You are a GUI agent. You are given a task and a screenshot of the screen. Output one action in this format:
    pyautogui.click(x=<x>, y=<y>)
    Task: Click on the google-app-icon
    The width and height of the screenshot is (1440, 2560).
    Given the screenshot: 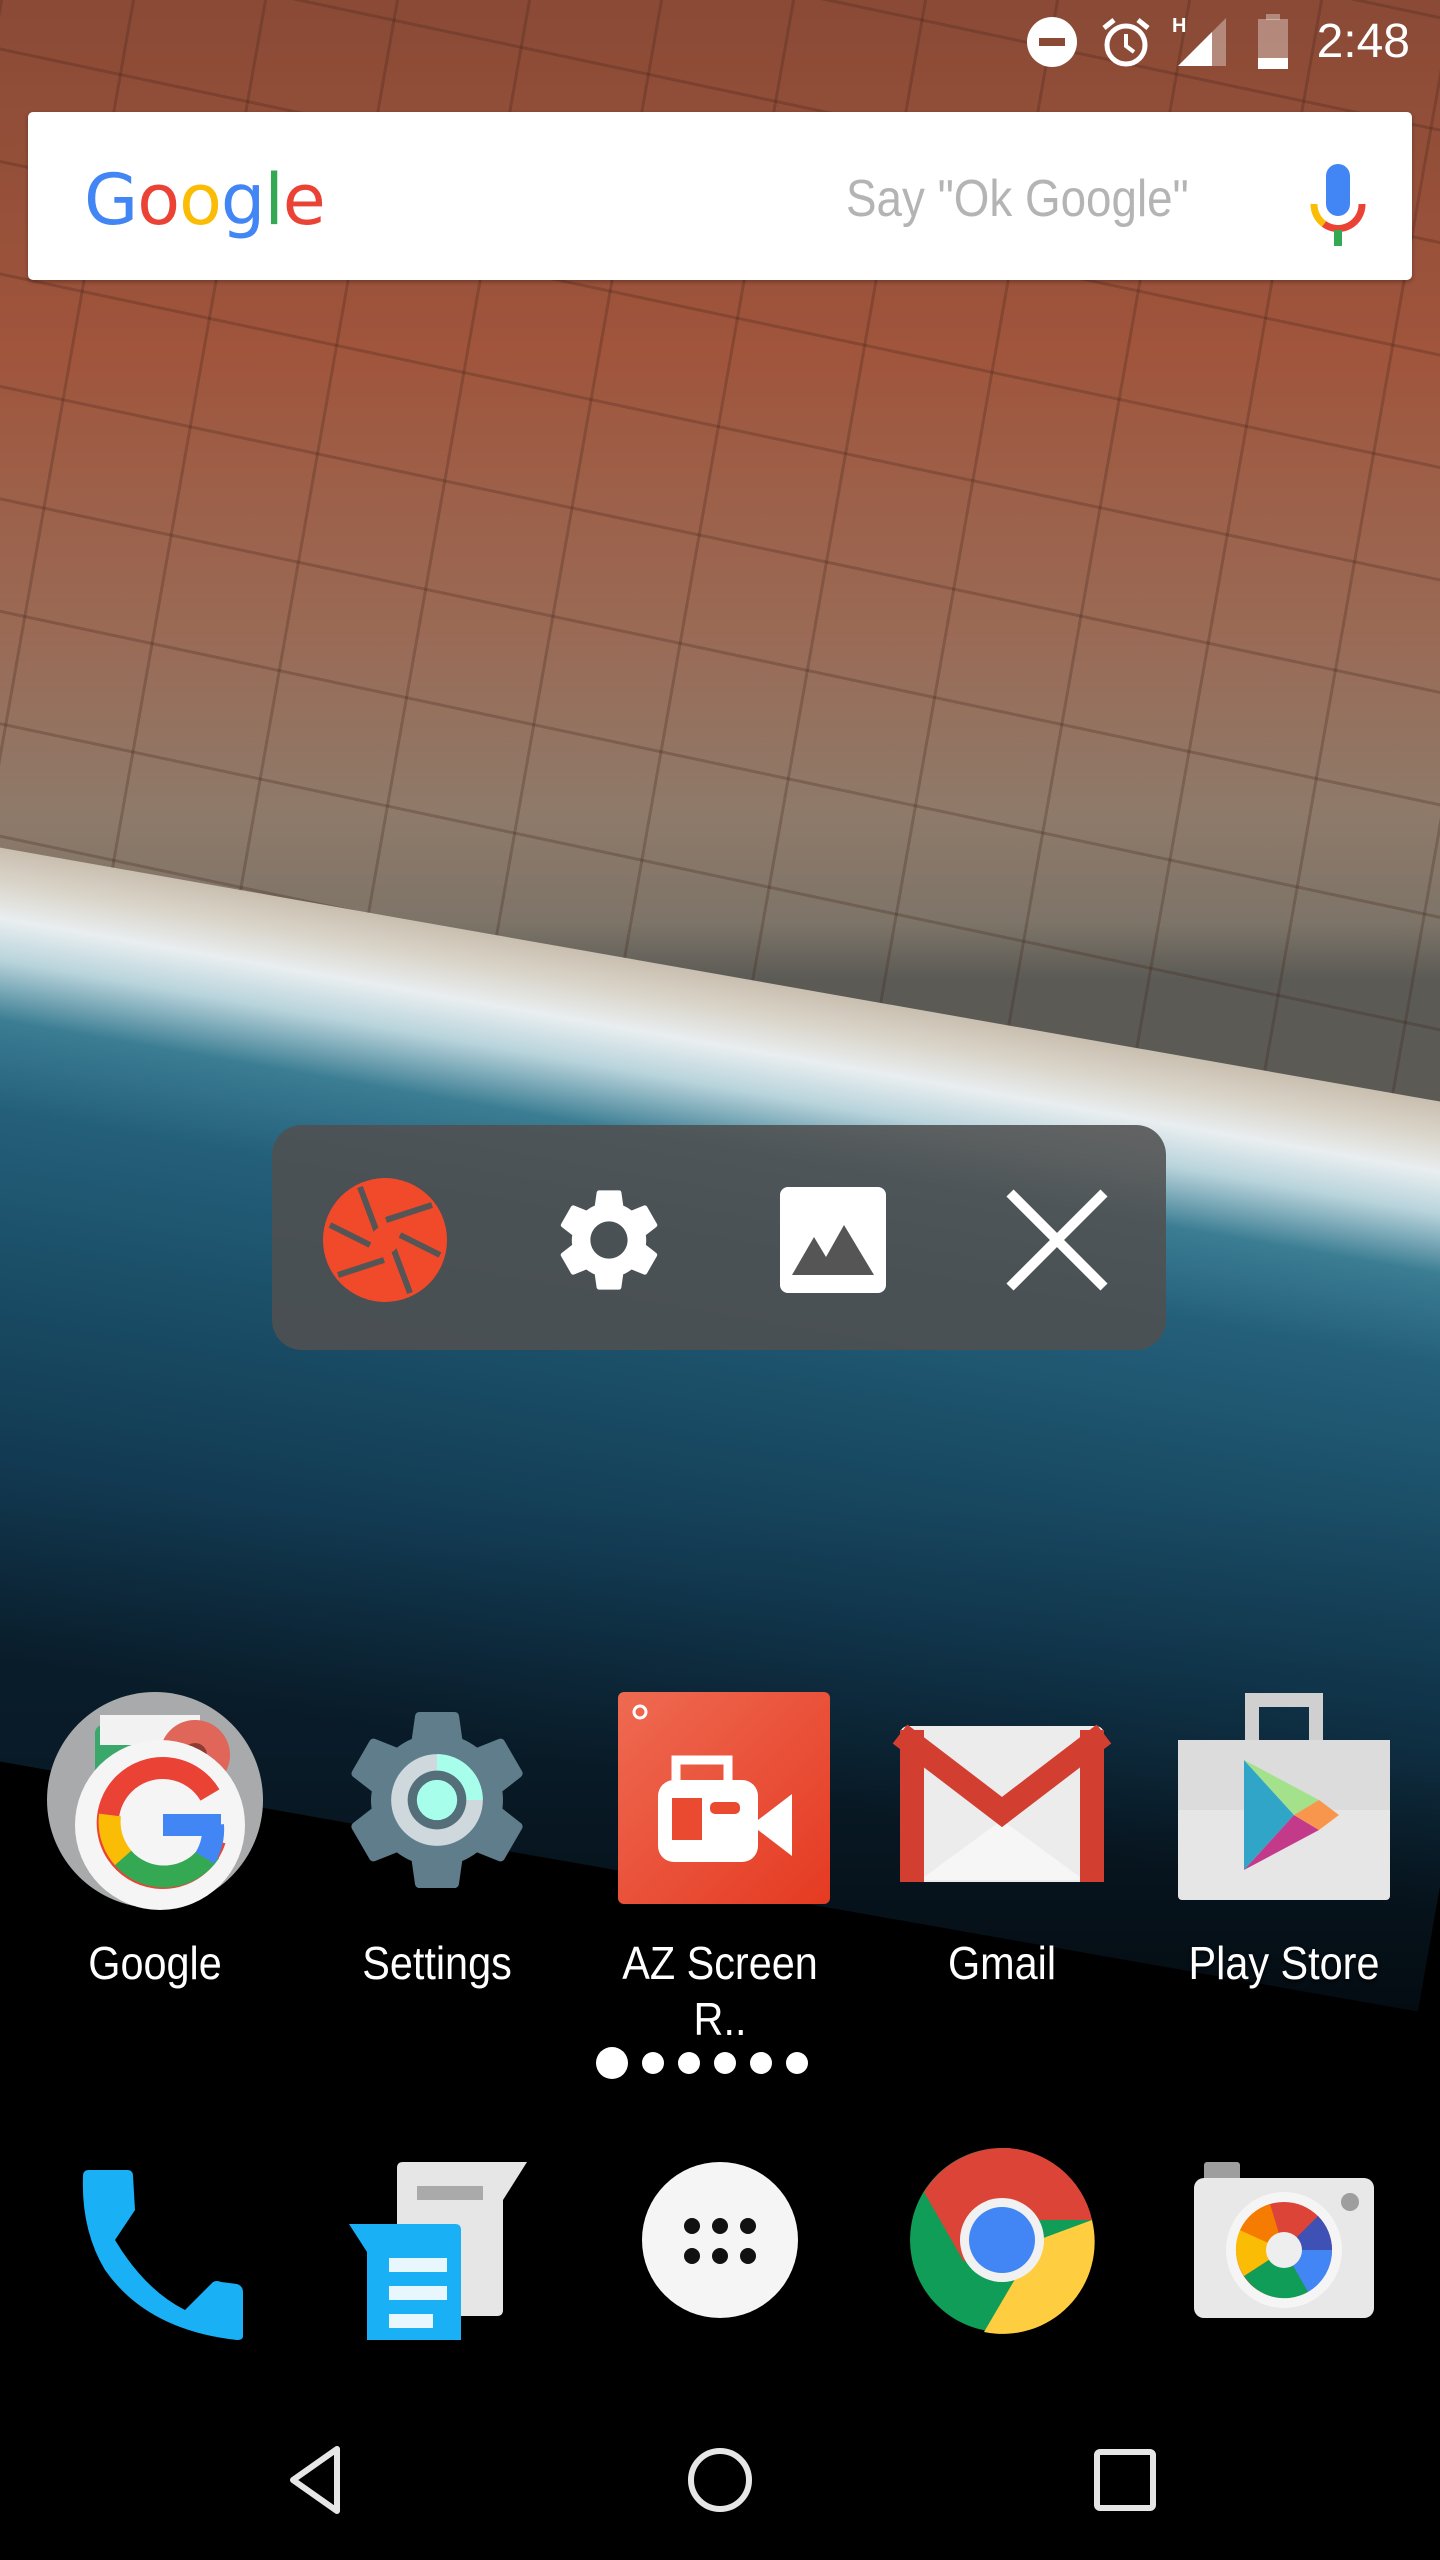 What is the action you would take?
    pyautogui.click(x=155, y=1800)
    